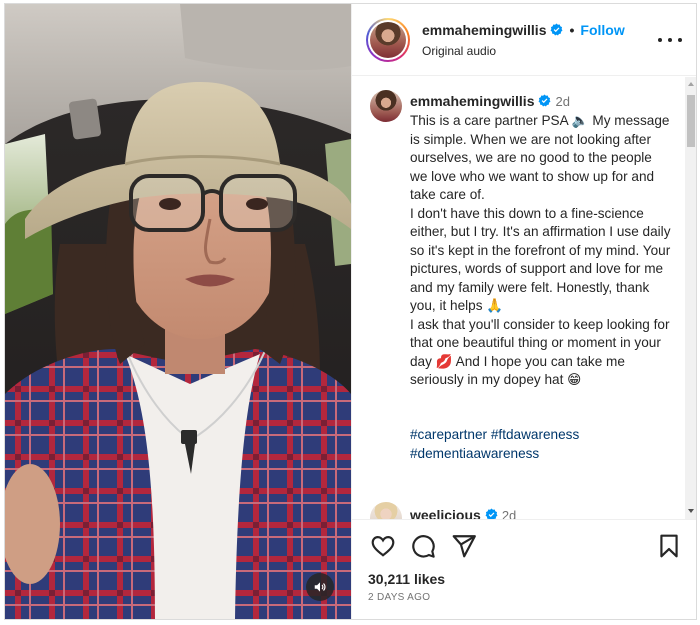  I want to click on speaker-icon, so click(320, 587).